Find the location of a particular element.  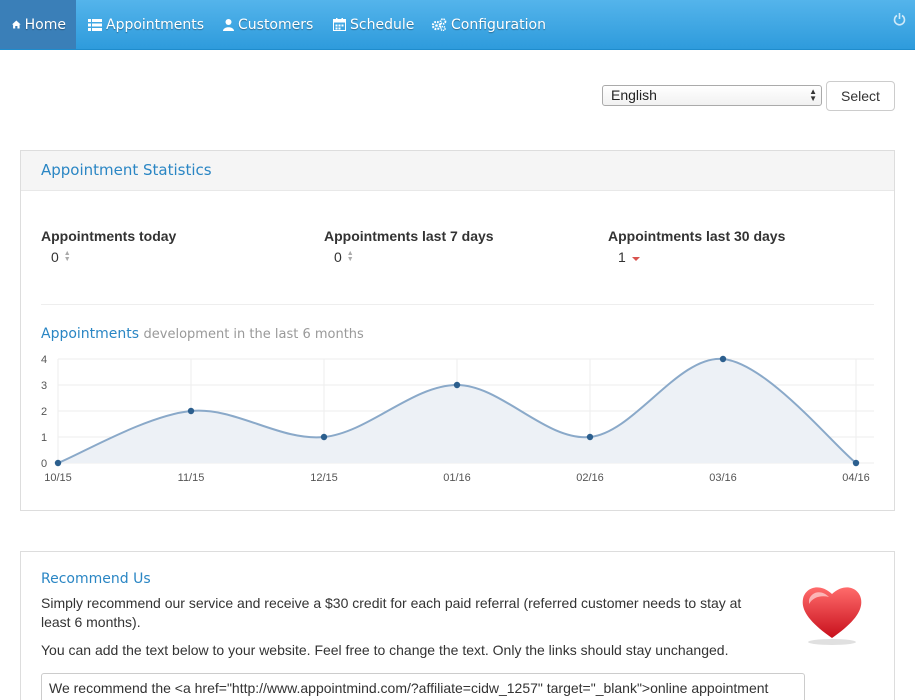

chart-x-tick-label: 10/15 is located at coordinates (58, 478).